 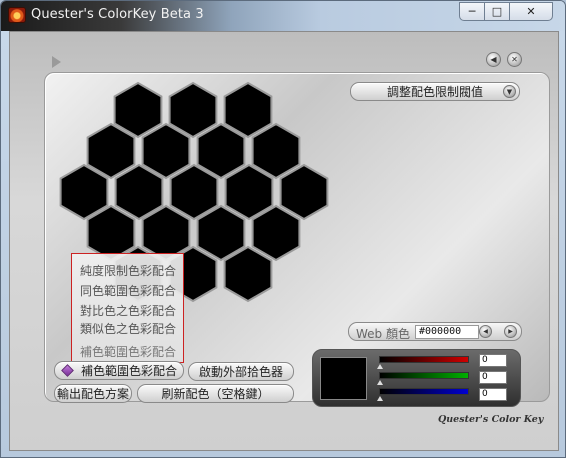 I want to click on blue-slider, so click(x=424, y=391).